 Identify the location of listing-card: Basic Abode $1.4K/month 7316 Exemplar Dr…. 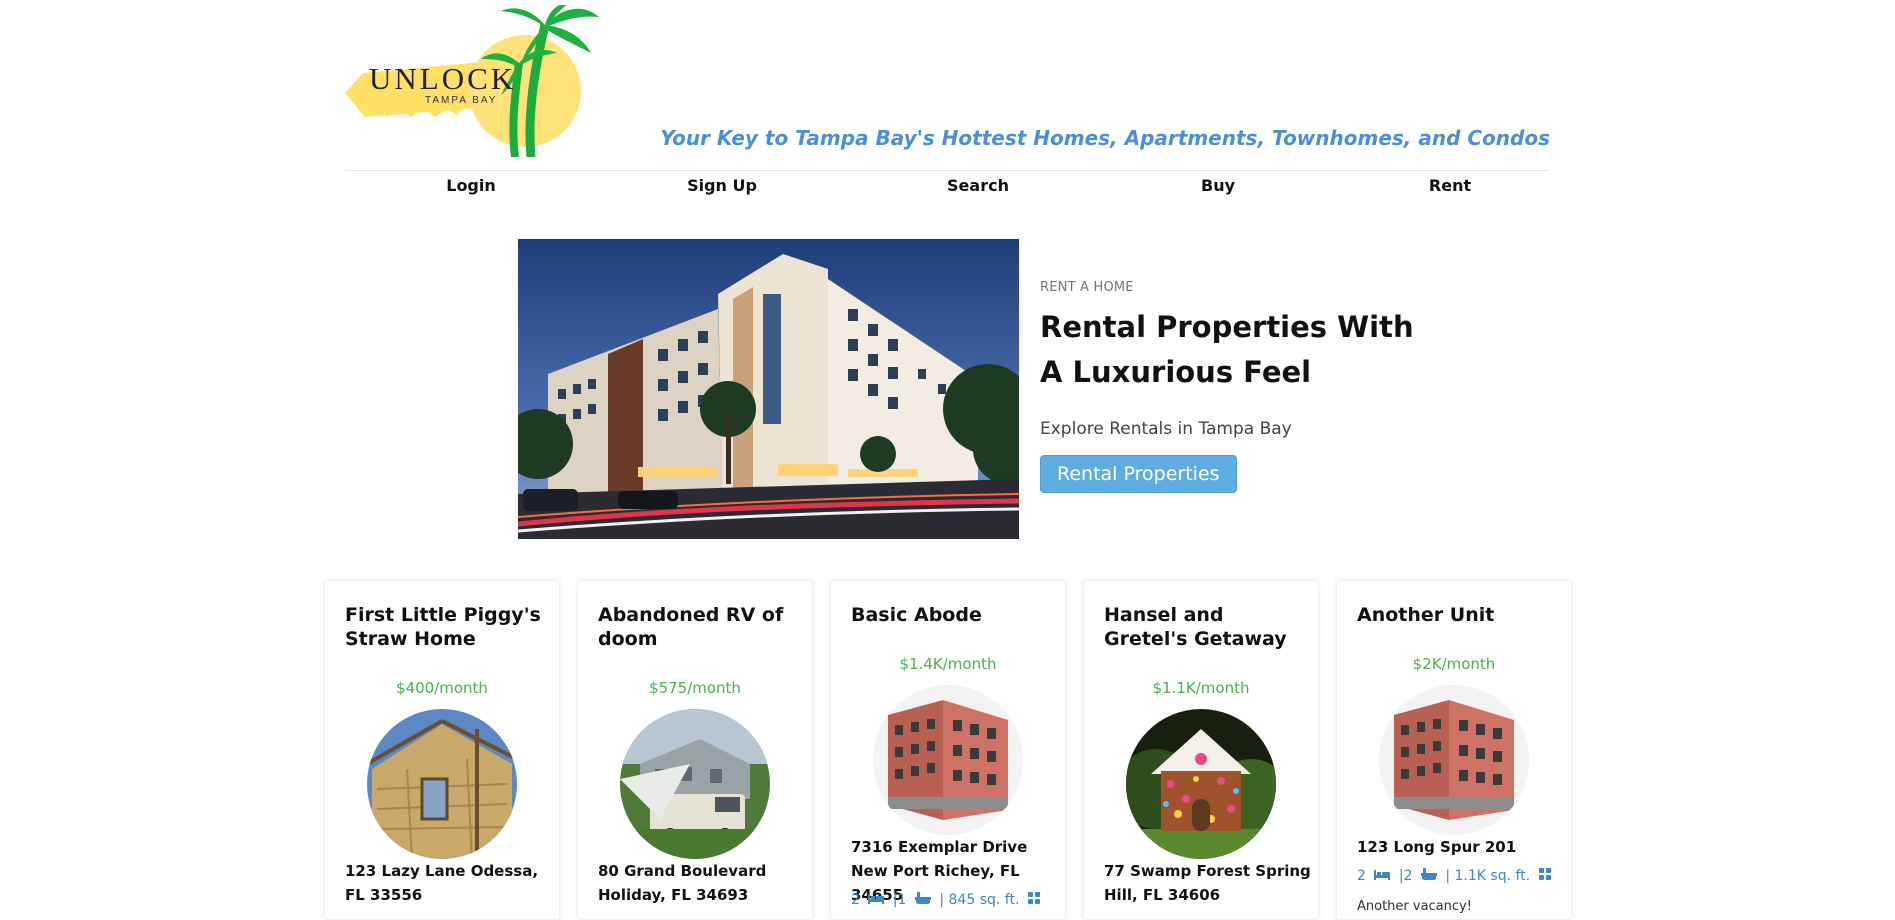
(948, 750).